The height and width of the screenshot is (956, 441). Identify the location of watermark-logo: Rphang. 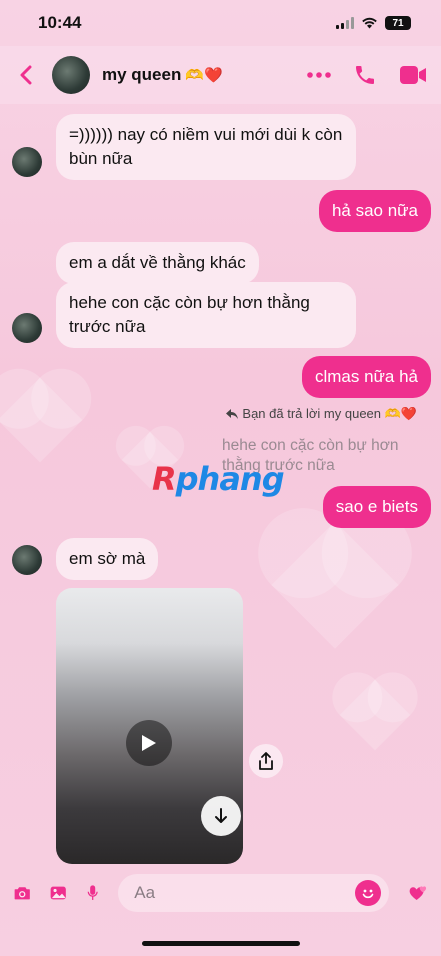
(218, 479).